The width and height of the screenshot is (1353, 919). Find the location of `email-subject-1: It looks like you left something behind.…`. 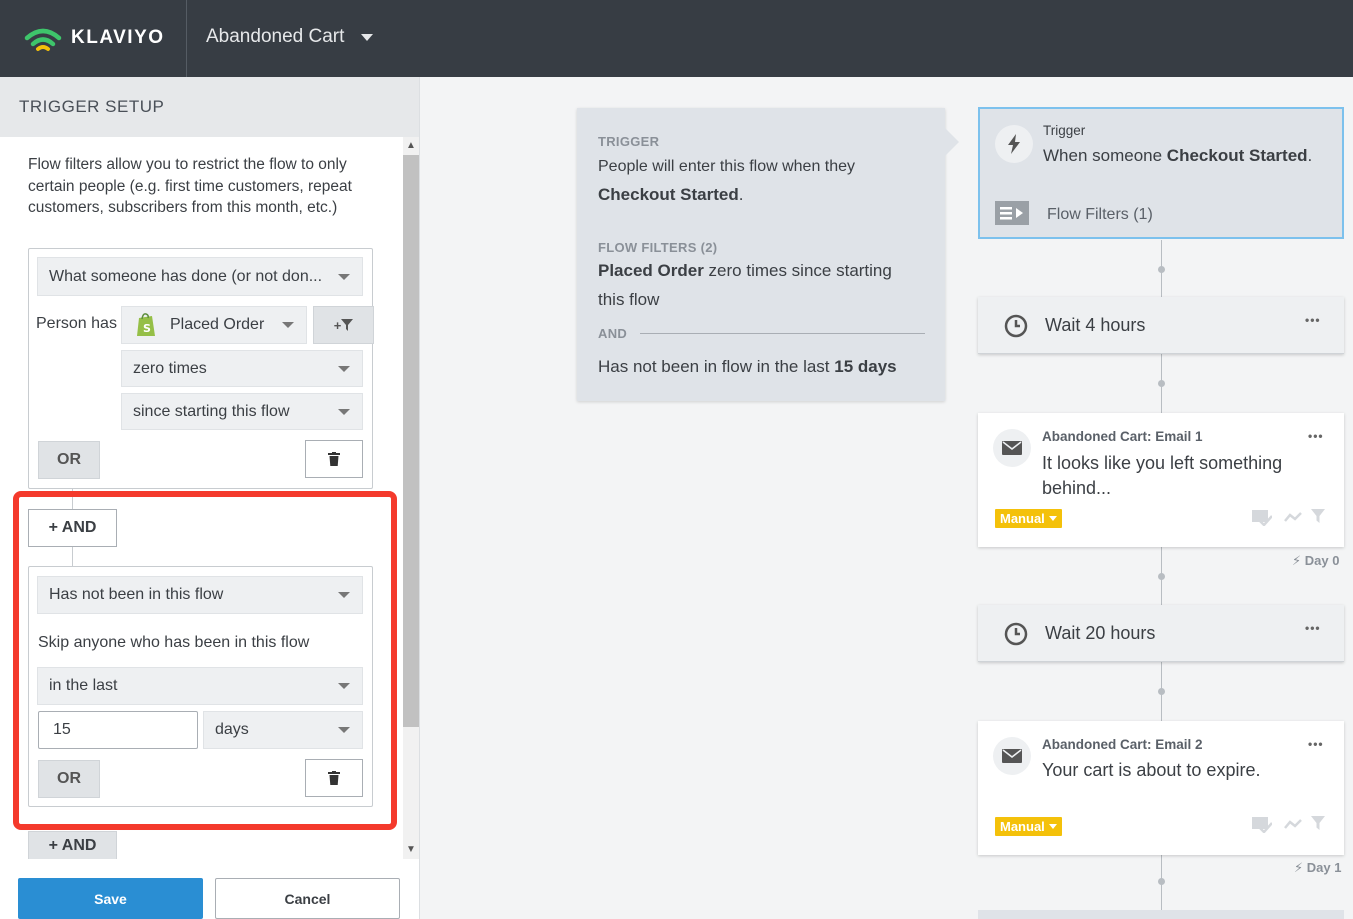

email-subject-1: It looks like you left something behind.… is located at coordinates (1162, 475).